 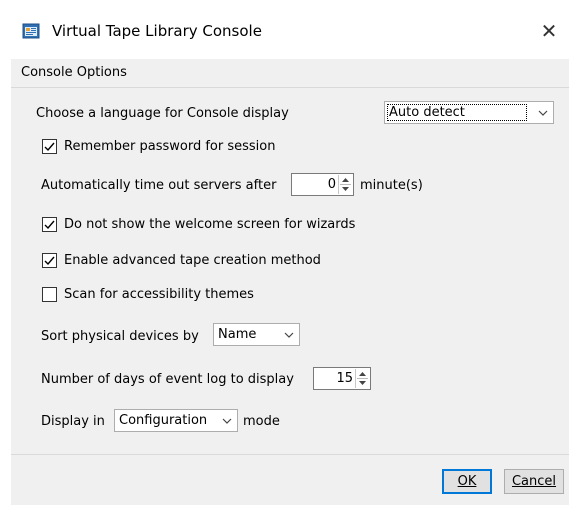 I want to click on display-mode-select: Configuration, so click(x=176, y=420).